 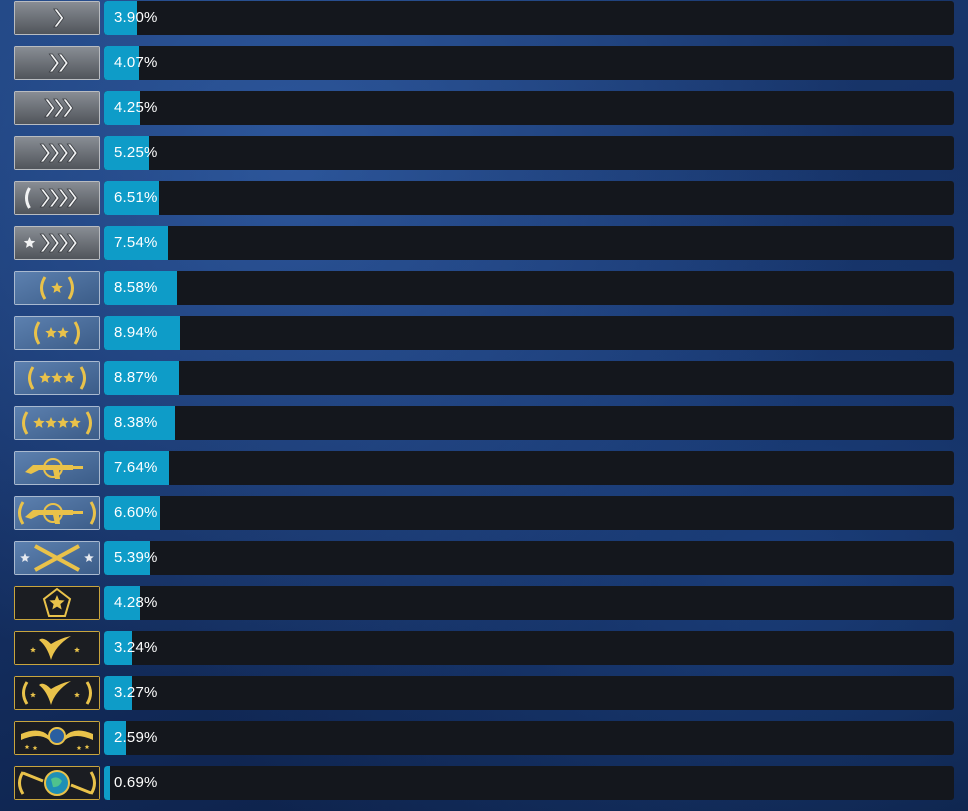 What do you see at coordinates (136, 332) in the screenshot?
I see `data-label: 8.94%` at bounding box center [136, 332].